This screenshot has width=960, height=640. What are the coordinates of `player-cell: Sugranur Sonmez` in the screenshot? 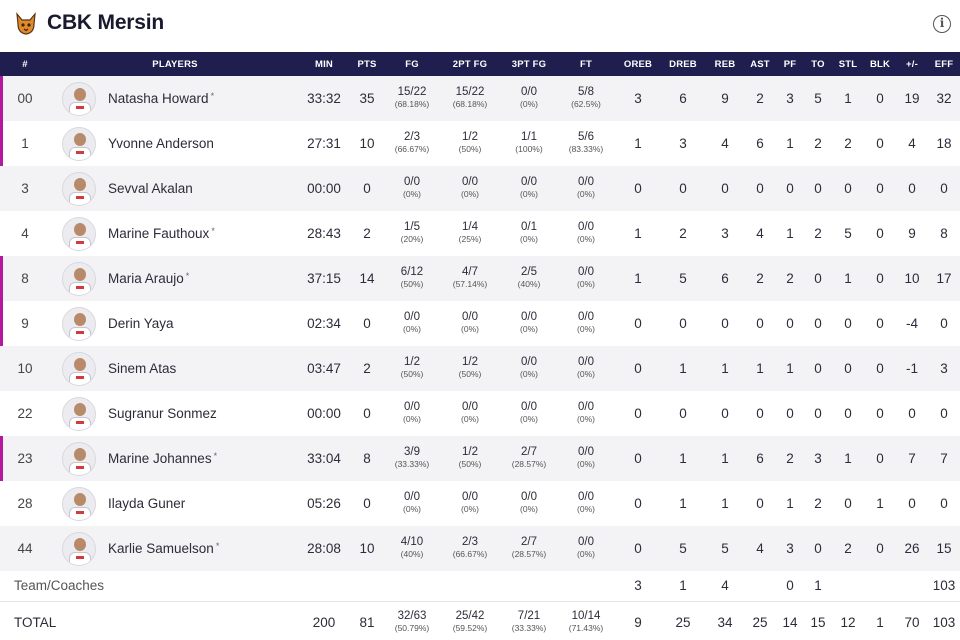 It's located at (175, 413).